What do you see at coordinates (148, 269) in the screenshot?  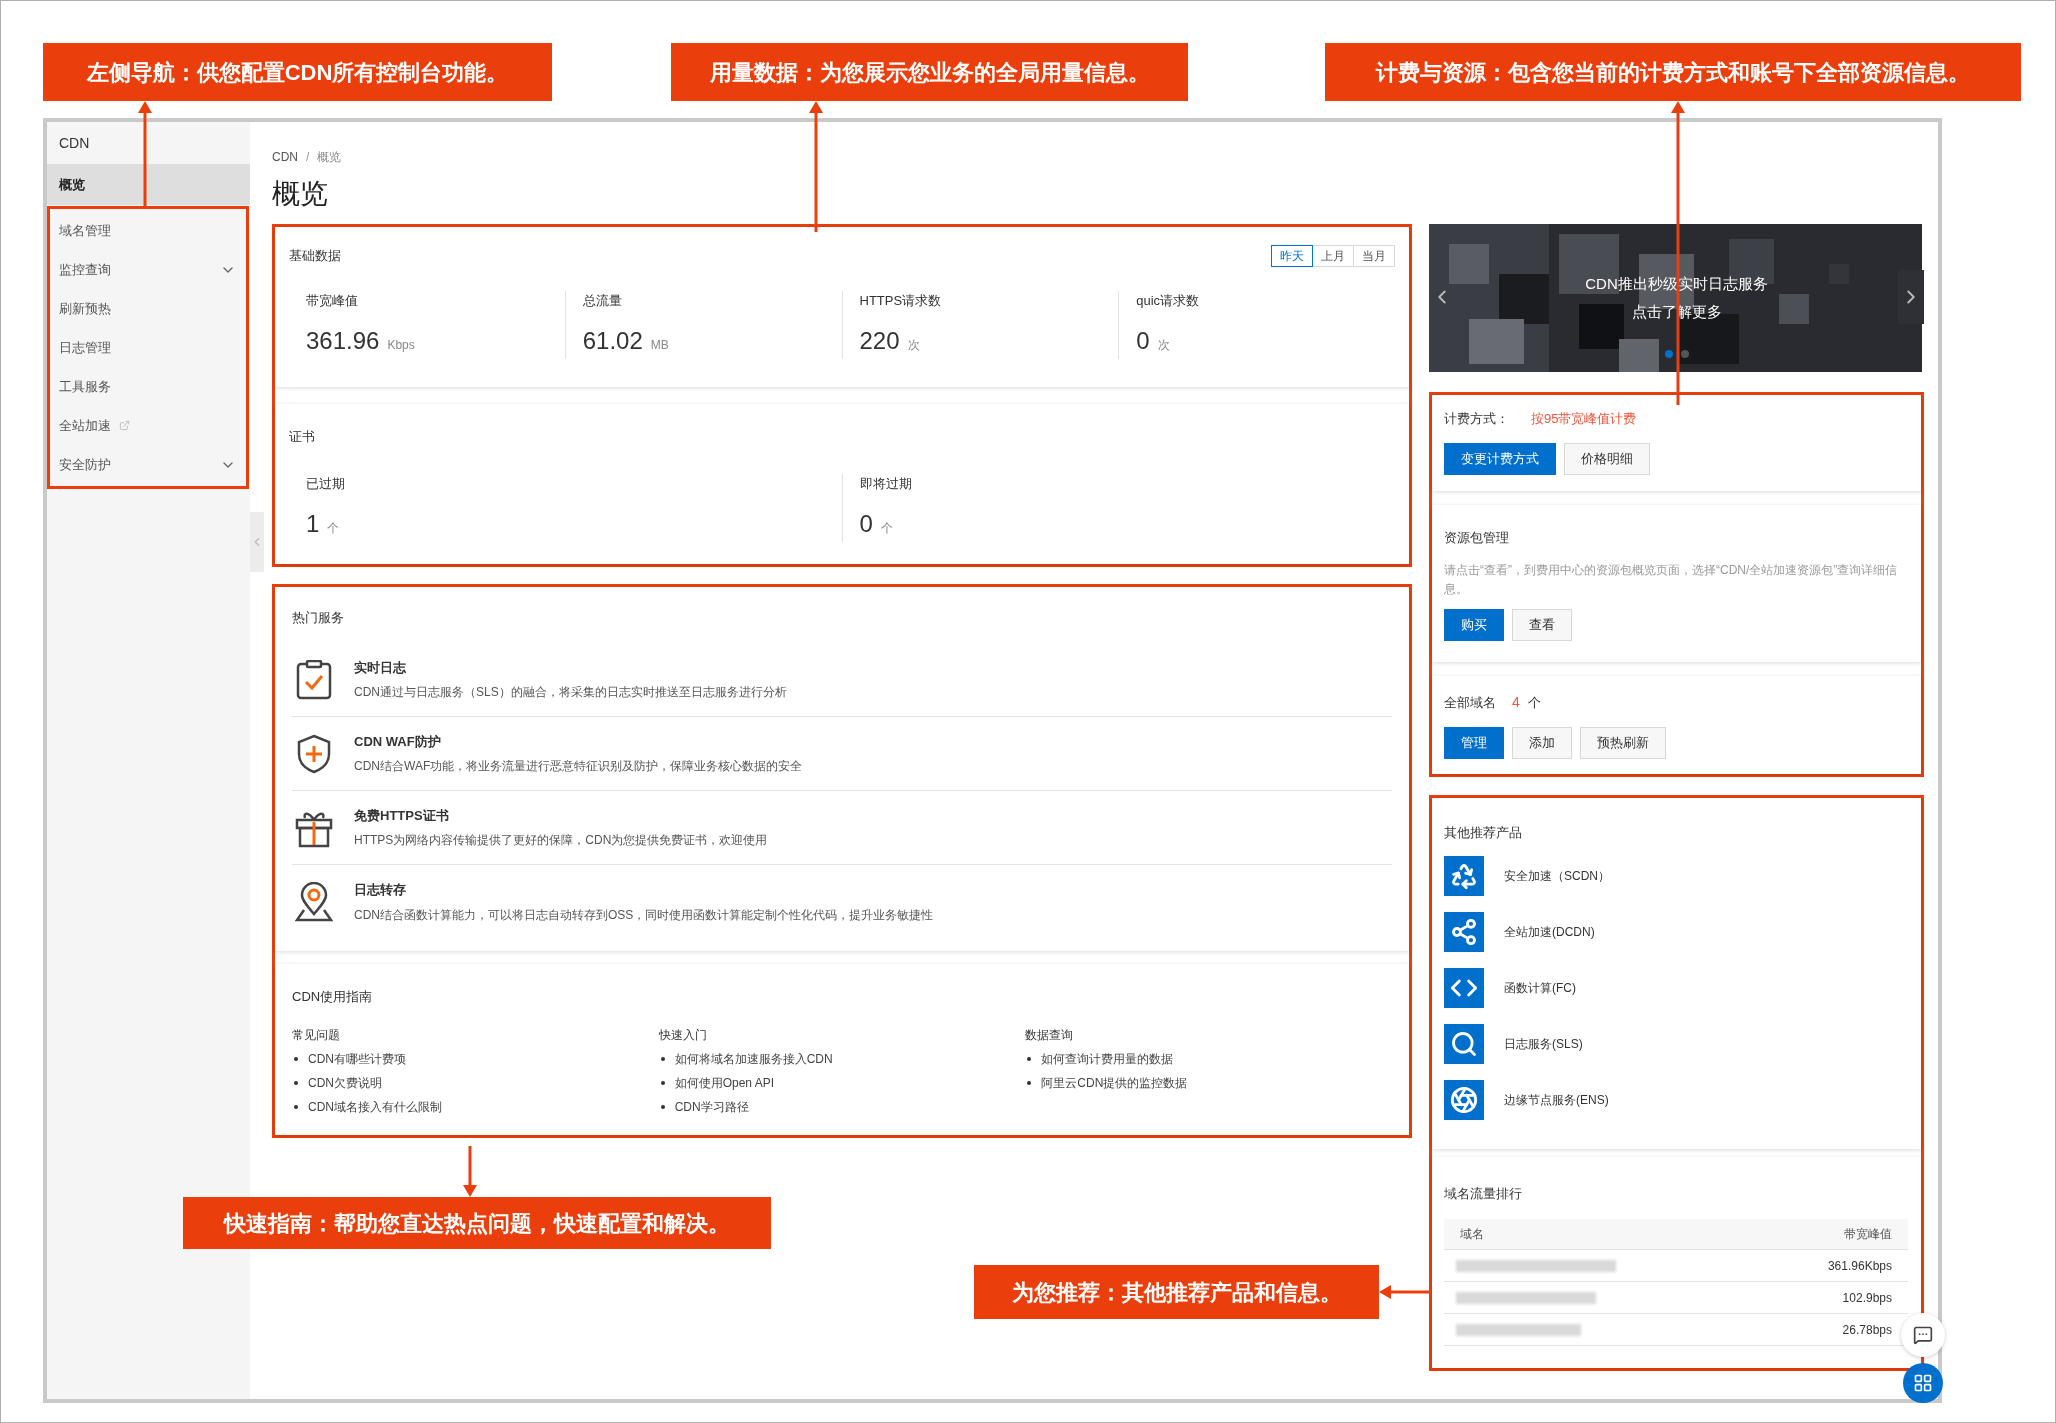 I see `nav-item: 监控查询` at bounding box center [148, 269].